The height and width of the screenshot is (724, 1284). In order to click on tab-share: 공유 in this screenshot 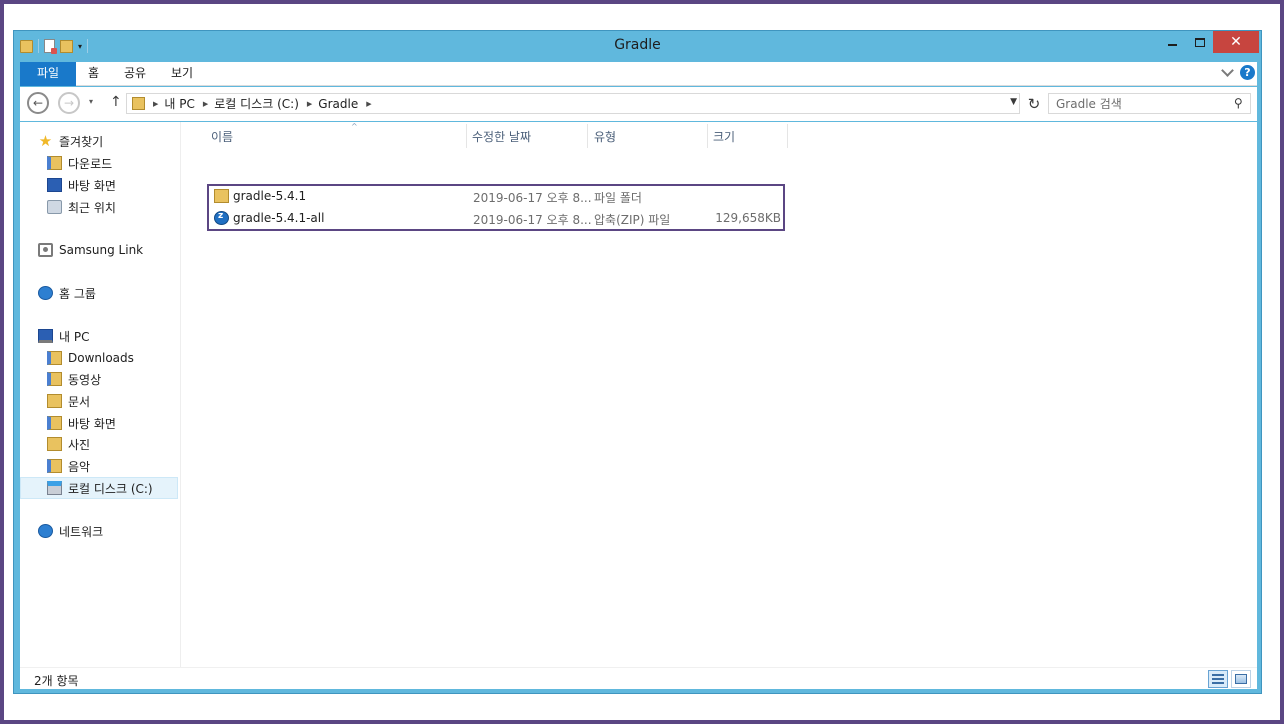, I will do `click(135, 74)`.